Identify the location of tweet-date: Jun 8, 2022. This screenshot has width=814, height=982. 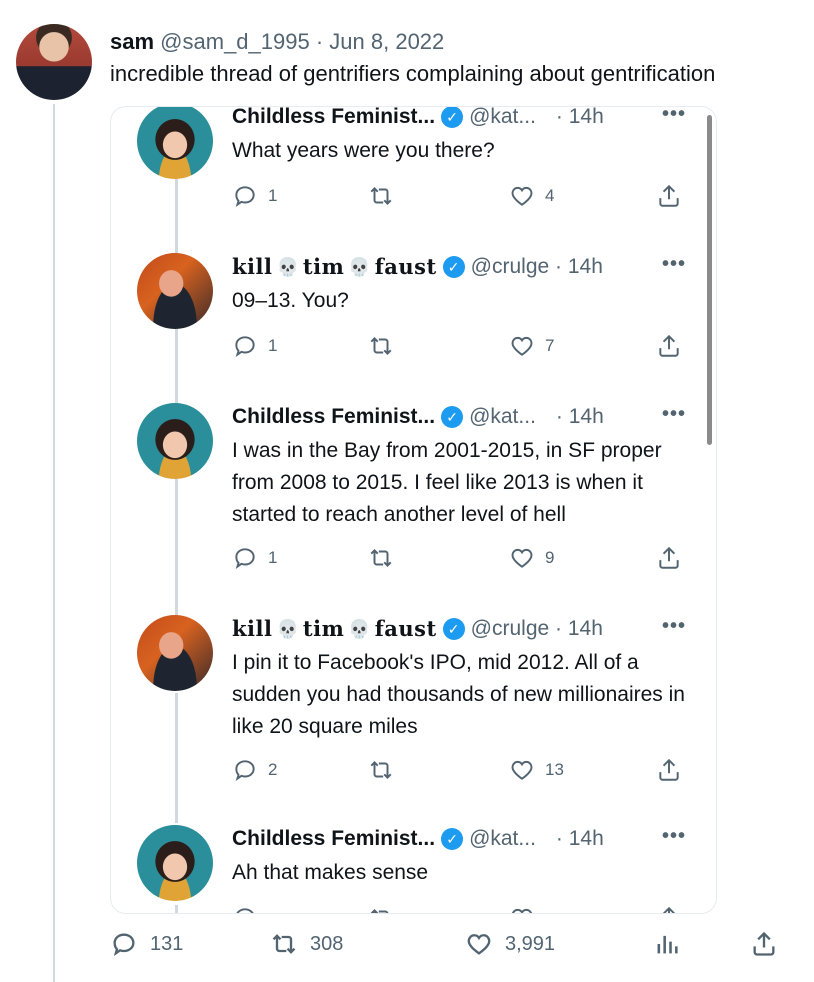
(386, 41).